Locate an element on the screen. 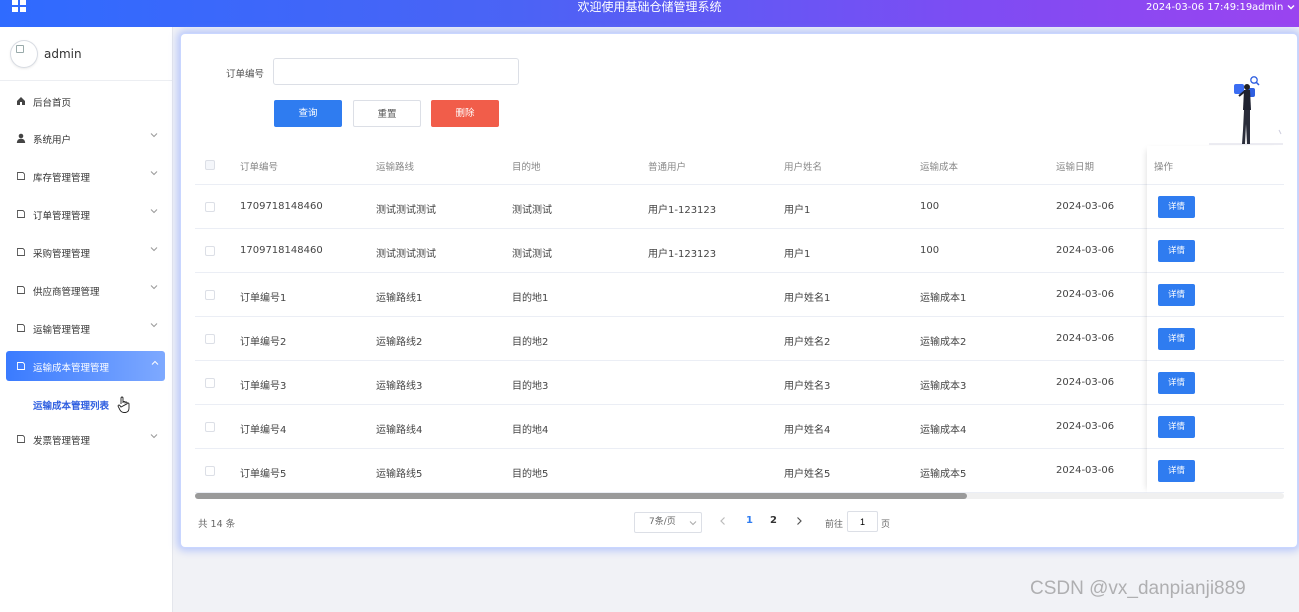 The width and height of the screenshot is (1299, 612). page-2: 2 is located at coordinates (773, 520).